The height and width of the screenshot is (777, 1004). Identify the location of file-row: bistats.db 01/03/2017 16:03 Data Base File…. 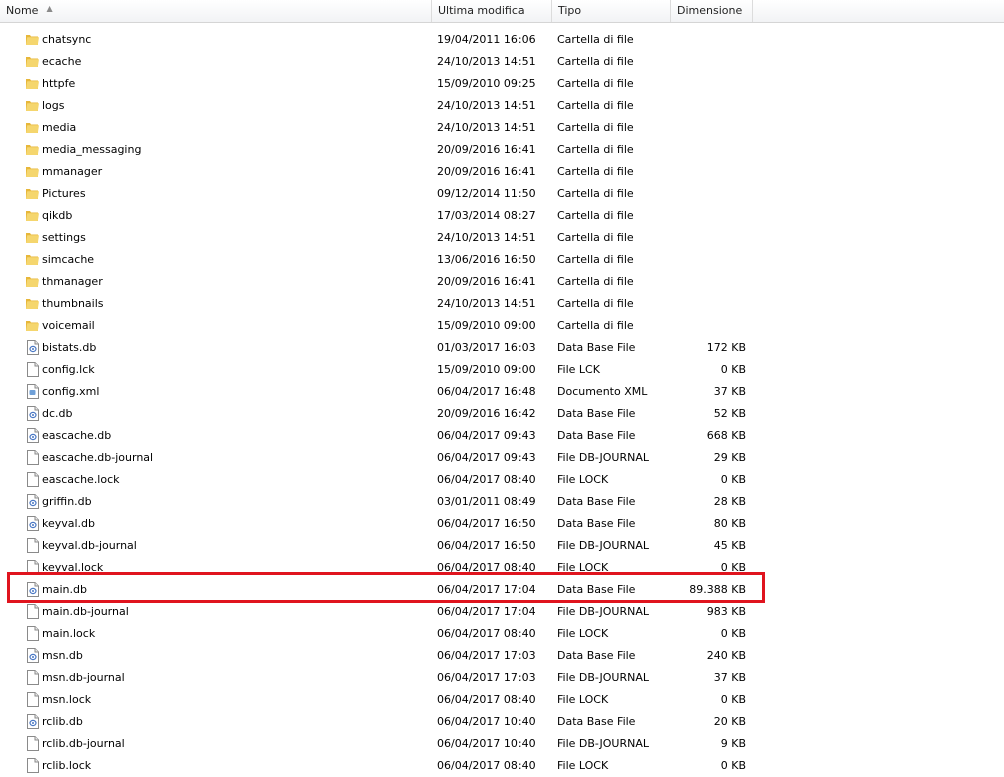
(502, 348).